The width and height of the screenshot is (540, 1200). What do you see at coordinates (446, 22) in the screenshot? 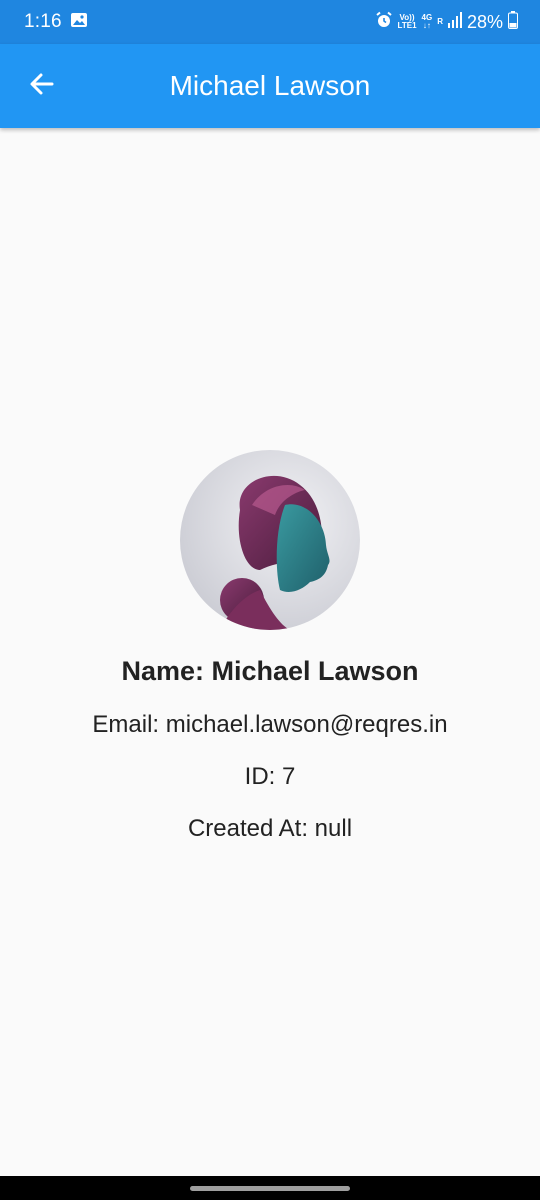
I see `status-right: Vo)) LTE1 4G ↓↑ R 28%` at bounding box center [446, 22].